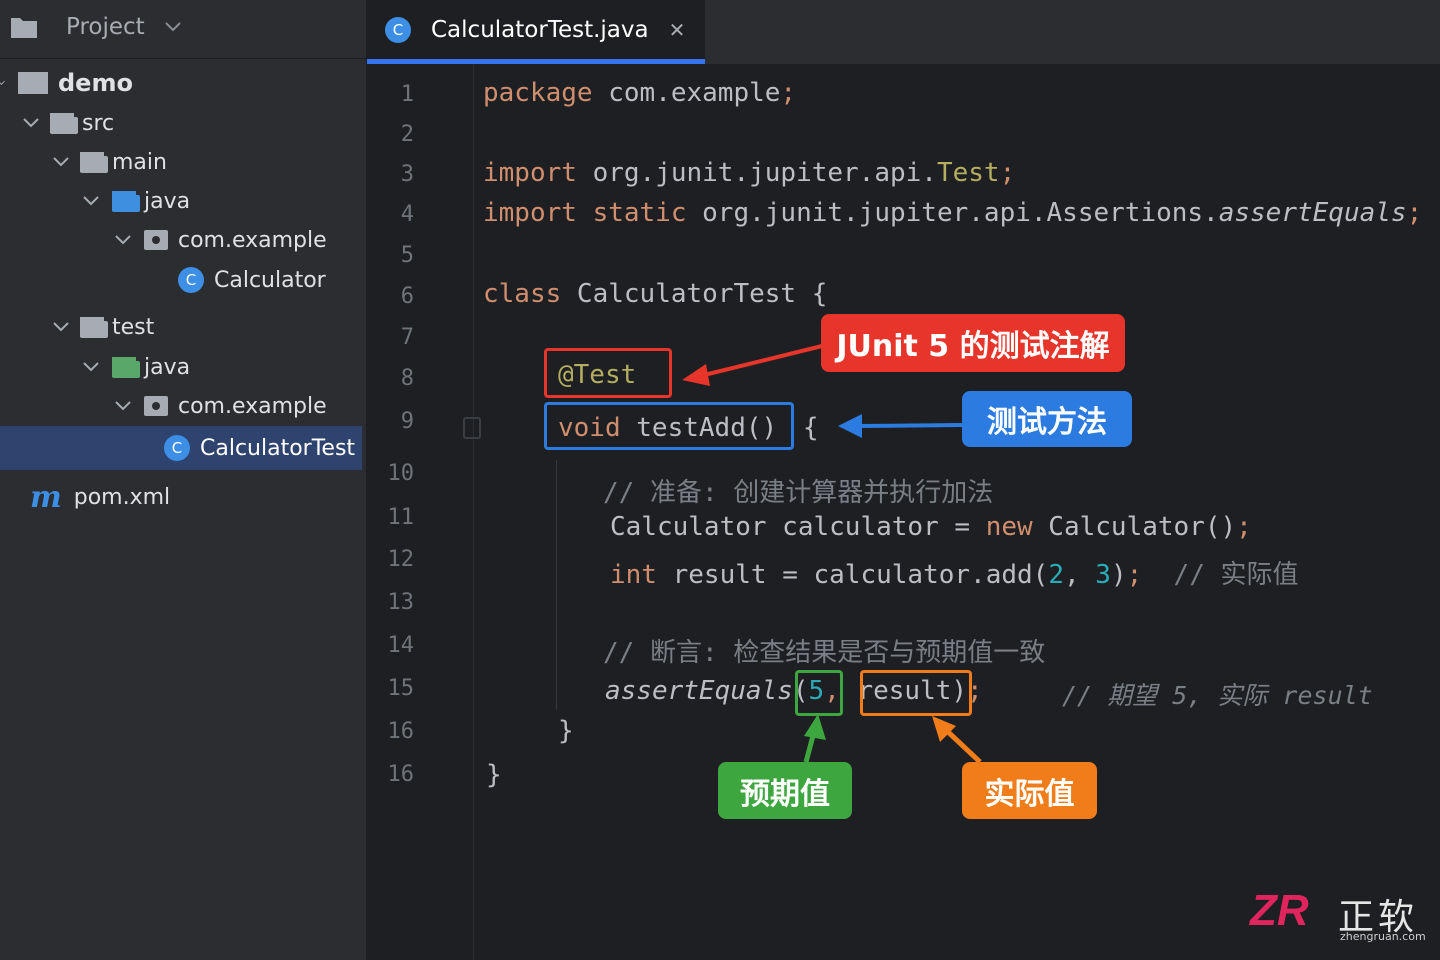 This screenshot has height=960, width=1440. I want to click on watermark-logo: ZR, so click(1279, 910).